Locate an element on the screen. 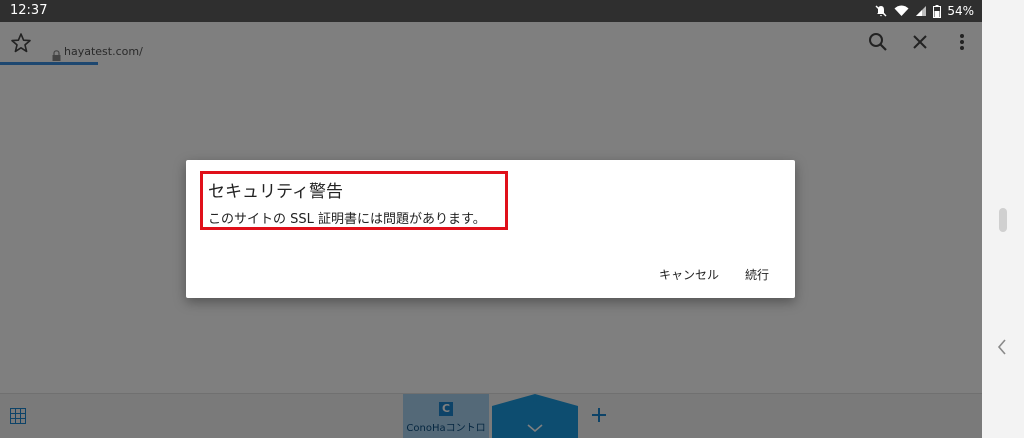 The width and height of the screenshot is (1024, 438). dialog-buttons: キャンセル 続行 is located at coordinates (714, 274).